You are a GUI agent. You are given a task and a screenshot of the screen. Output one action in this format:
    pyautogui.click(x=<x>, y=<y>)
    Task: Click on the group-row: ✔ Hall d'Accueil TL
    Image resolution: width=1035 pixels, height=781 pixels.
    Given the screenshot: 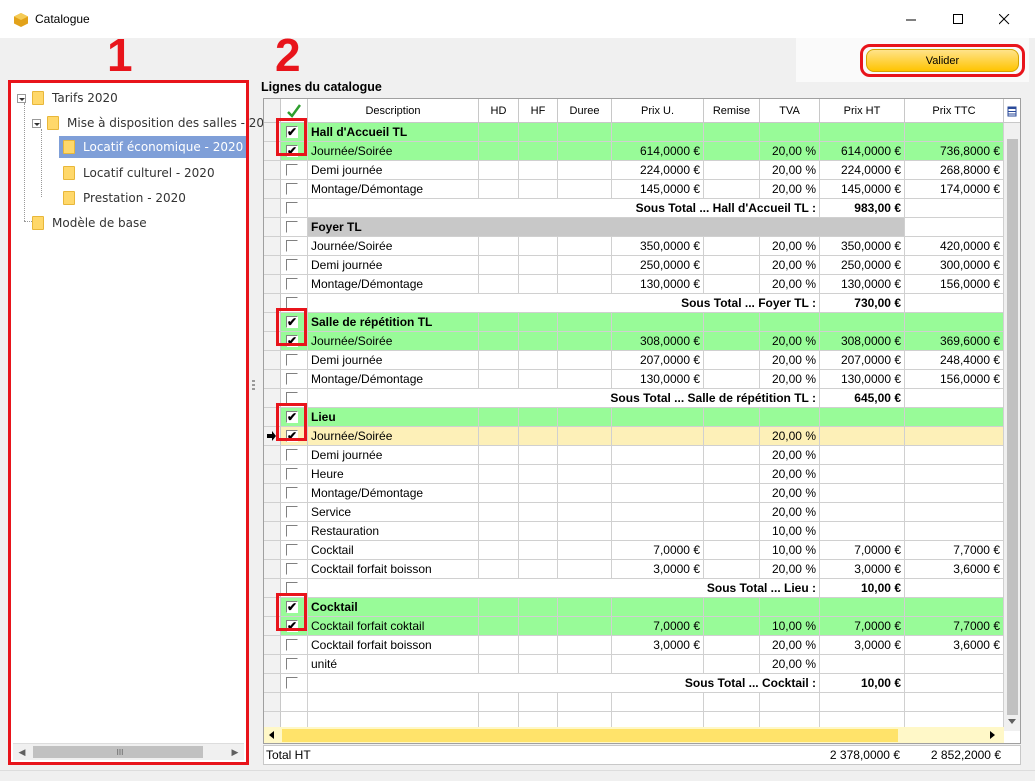 What is the action you would take?
    pyautogui.click(x=634, y=132)
    